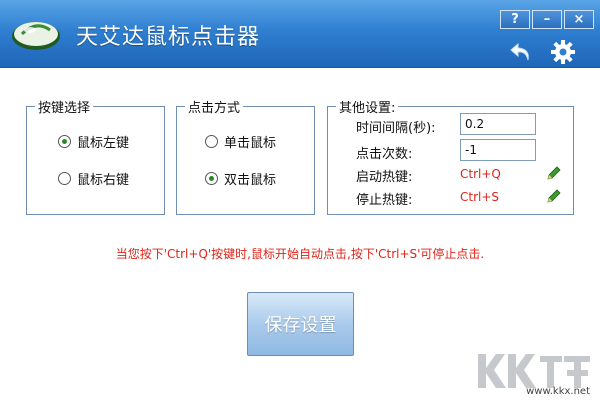 This screenshot has width=600, height=400. I want to click on other-settings-legend: 其他设置:, so click(367, 108).